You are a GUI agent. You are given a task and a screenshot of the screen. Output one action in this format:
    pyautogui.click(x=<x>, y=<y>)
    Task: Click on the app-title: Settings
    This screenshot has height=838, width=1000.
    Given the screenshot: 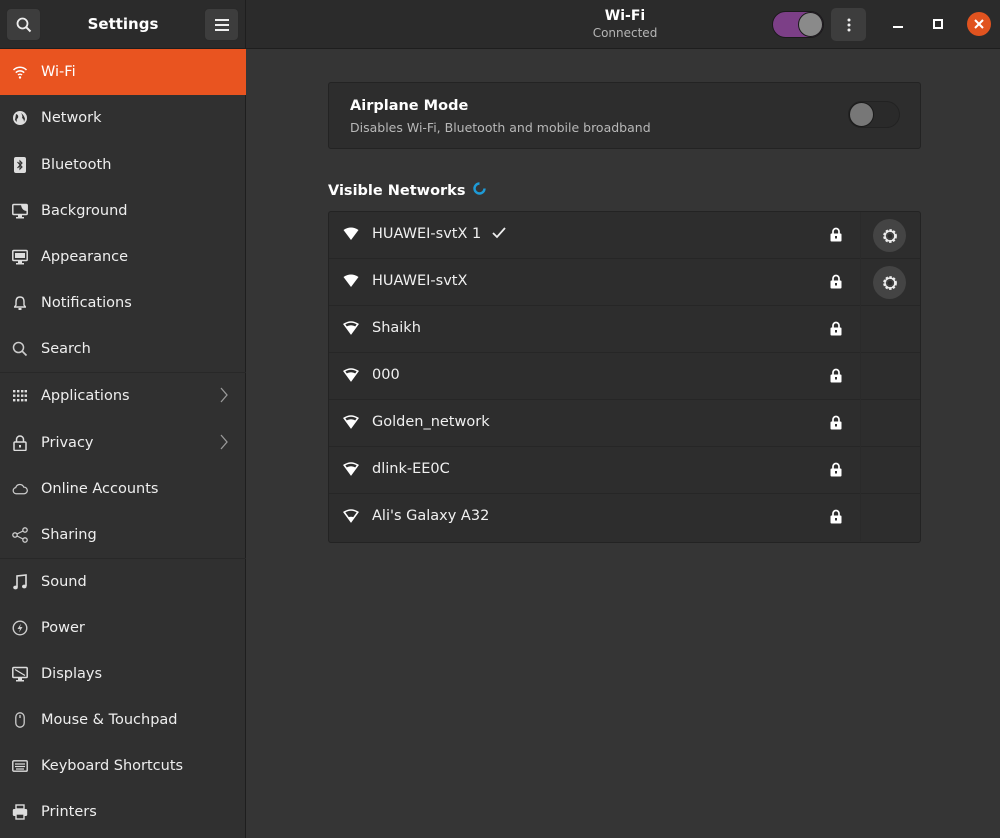 What is the action you would take?
    pyautogui.click(x=123, y=24)
    